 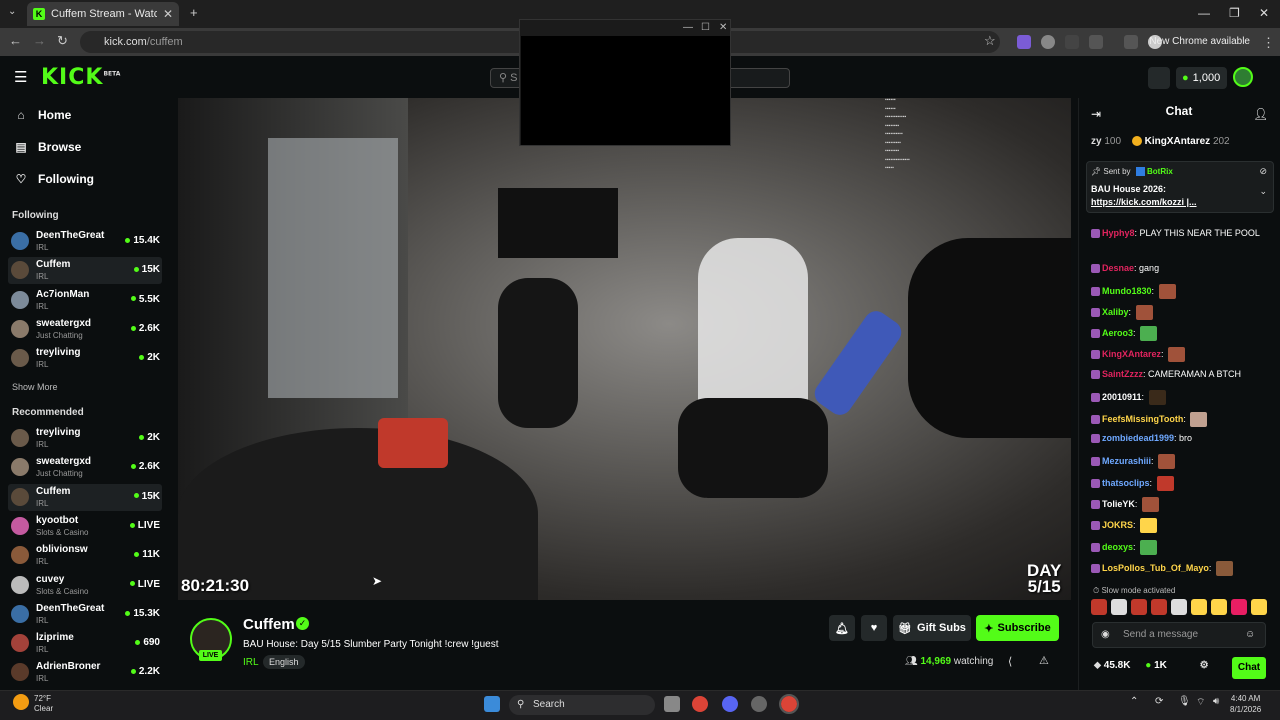 What do you see at coordinates (1127, 291) in the screenshot?
I see `chat-username: Mundo1830` at bounding box center [1127, 291].